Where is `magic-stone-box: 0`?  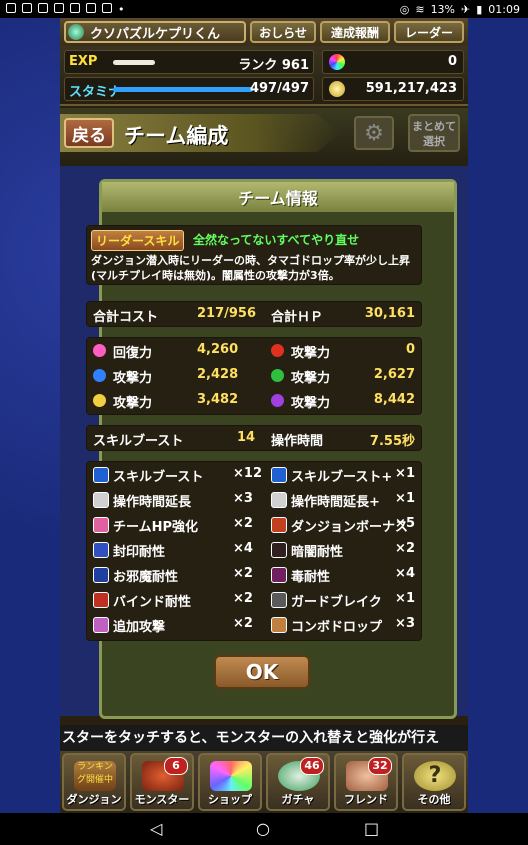
magic-stone-box: 0 is located at coordinates (393, 62).